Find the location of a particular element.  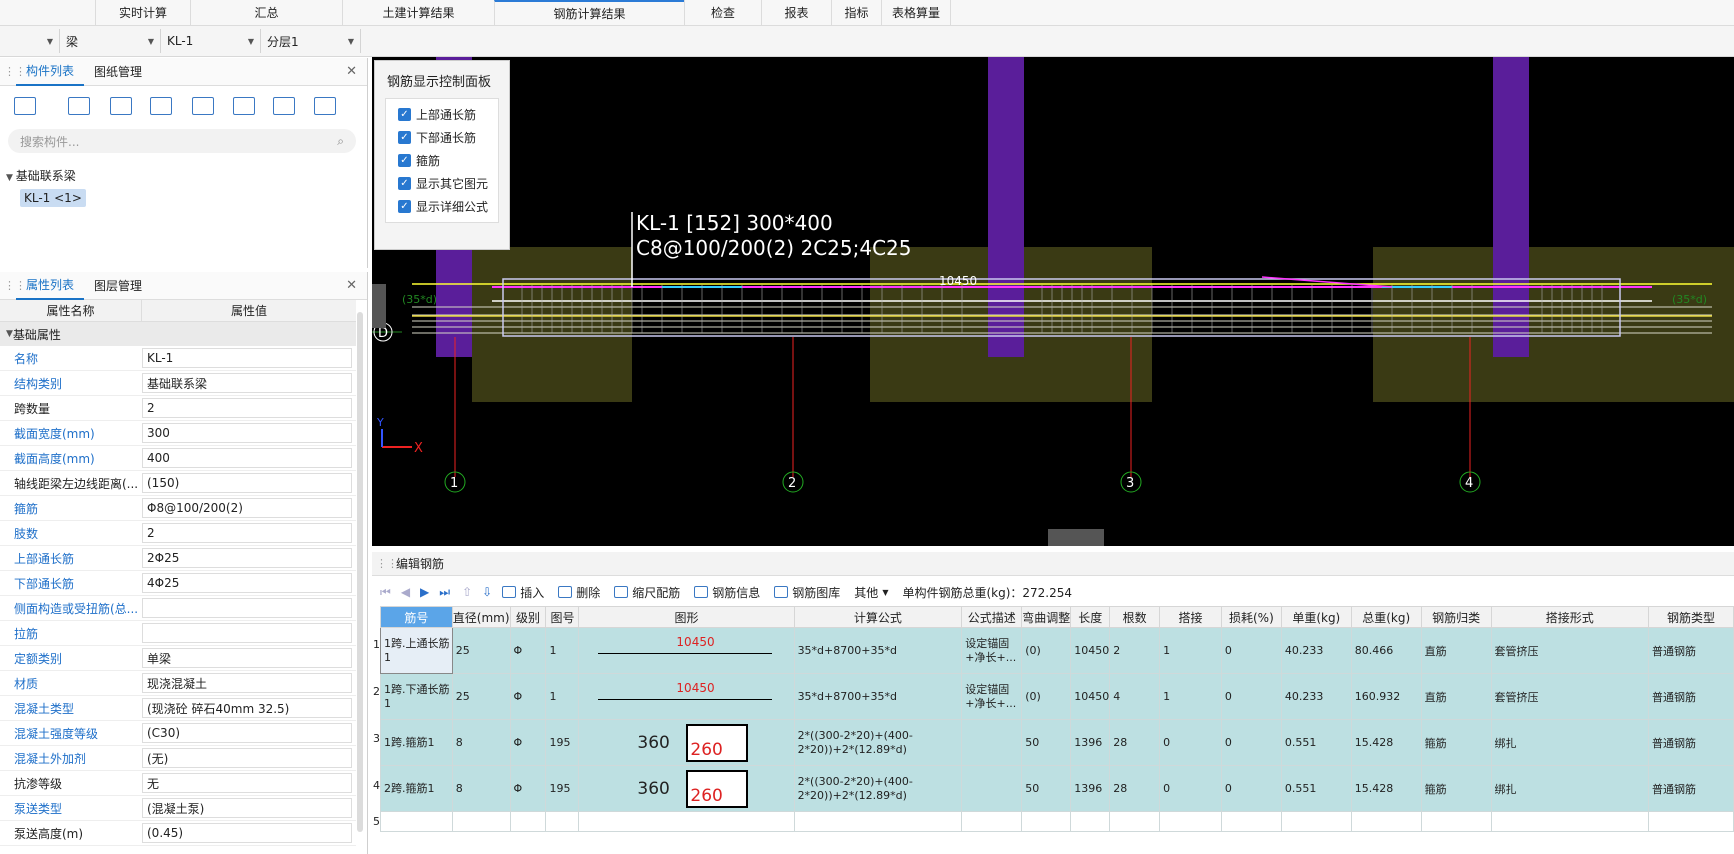

table-cell: 绑扎 is located at coordinates (1570, 788).